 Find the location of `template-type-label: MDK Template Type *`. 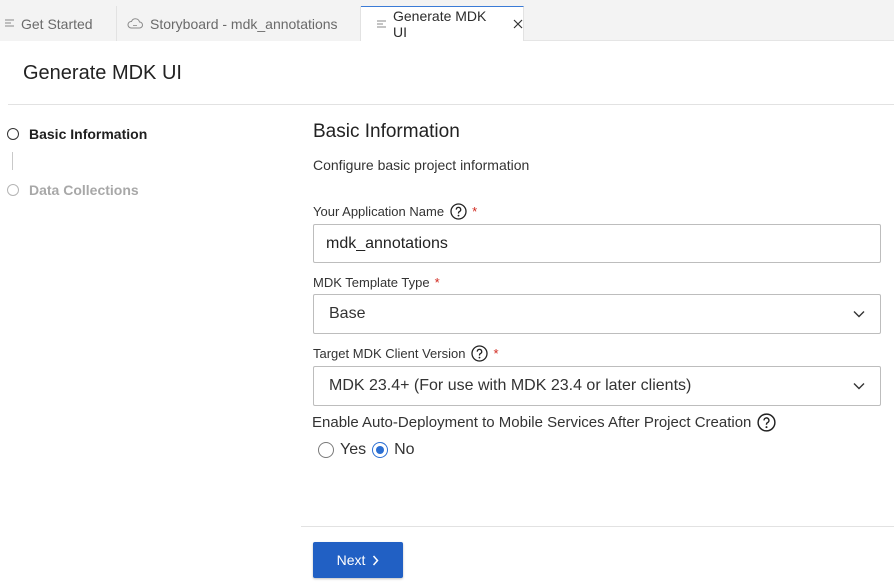

template-type-label: MDK Template Type * is located at coordinates (376, 282).